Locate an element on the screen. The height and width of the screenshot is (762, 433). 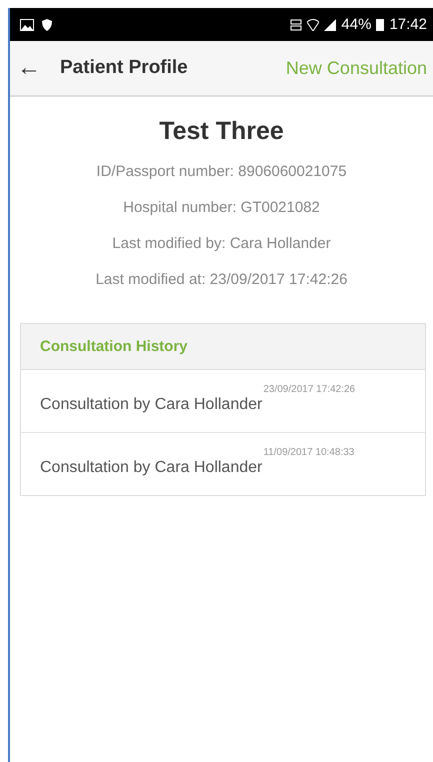
back-button: ← is located at coordinates (29, 68).